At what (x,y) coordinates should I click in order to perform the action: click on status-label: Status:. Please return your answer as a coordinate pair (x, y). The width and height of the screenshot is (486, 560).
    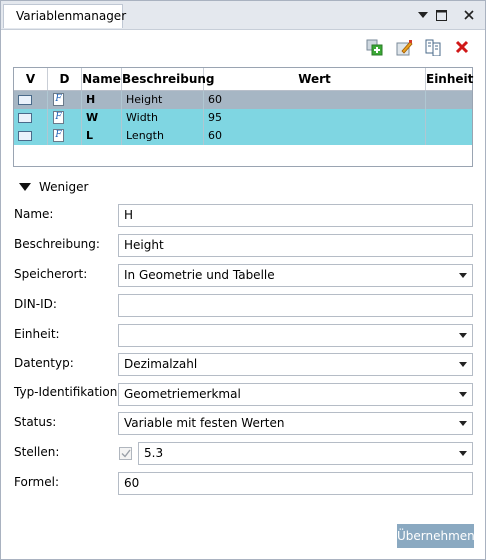
    Looking at the image, I should click on (35, 422).